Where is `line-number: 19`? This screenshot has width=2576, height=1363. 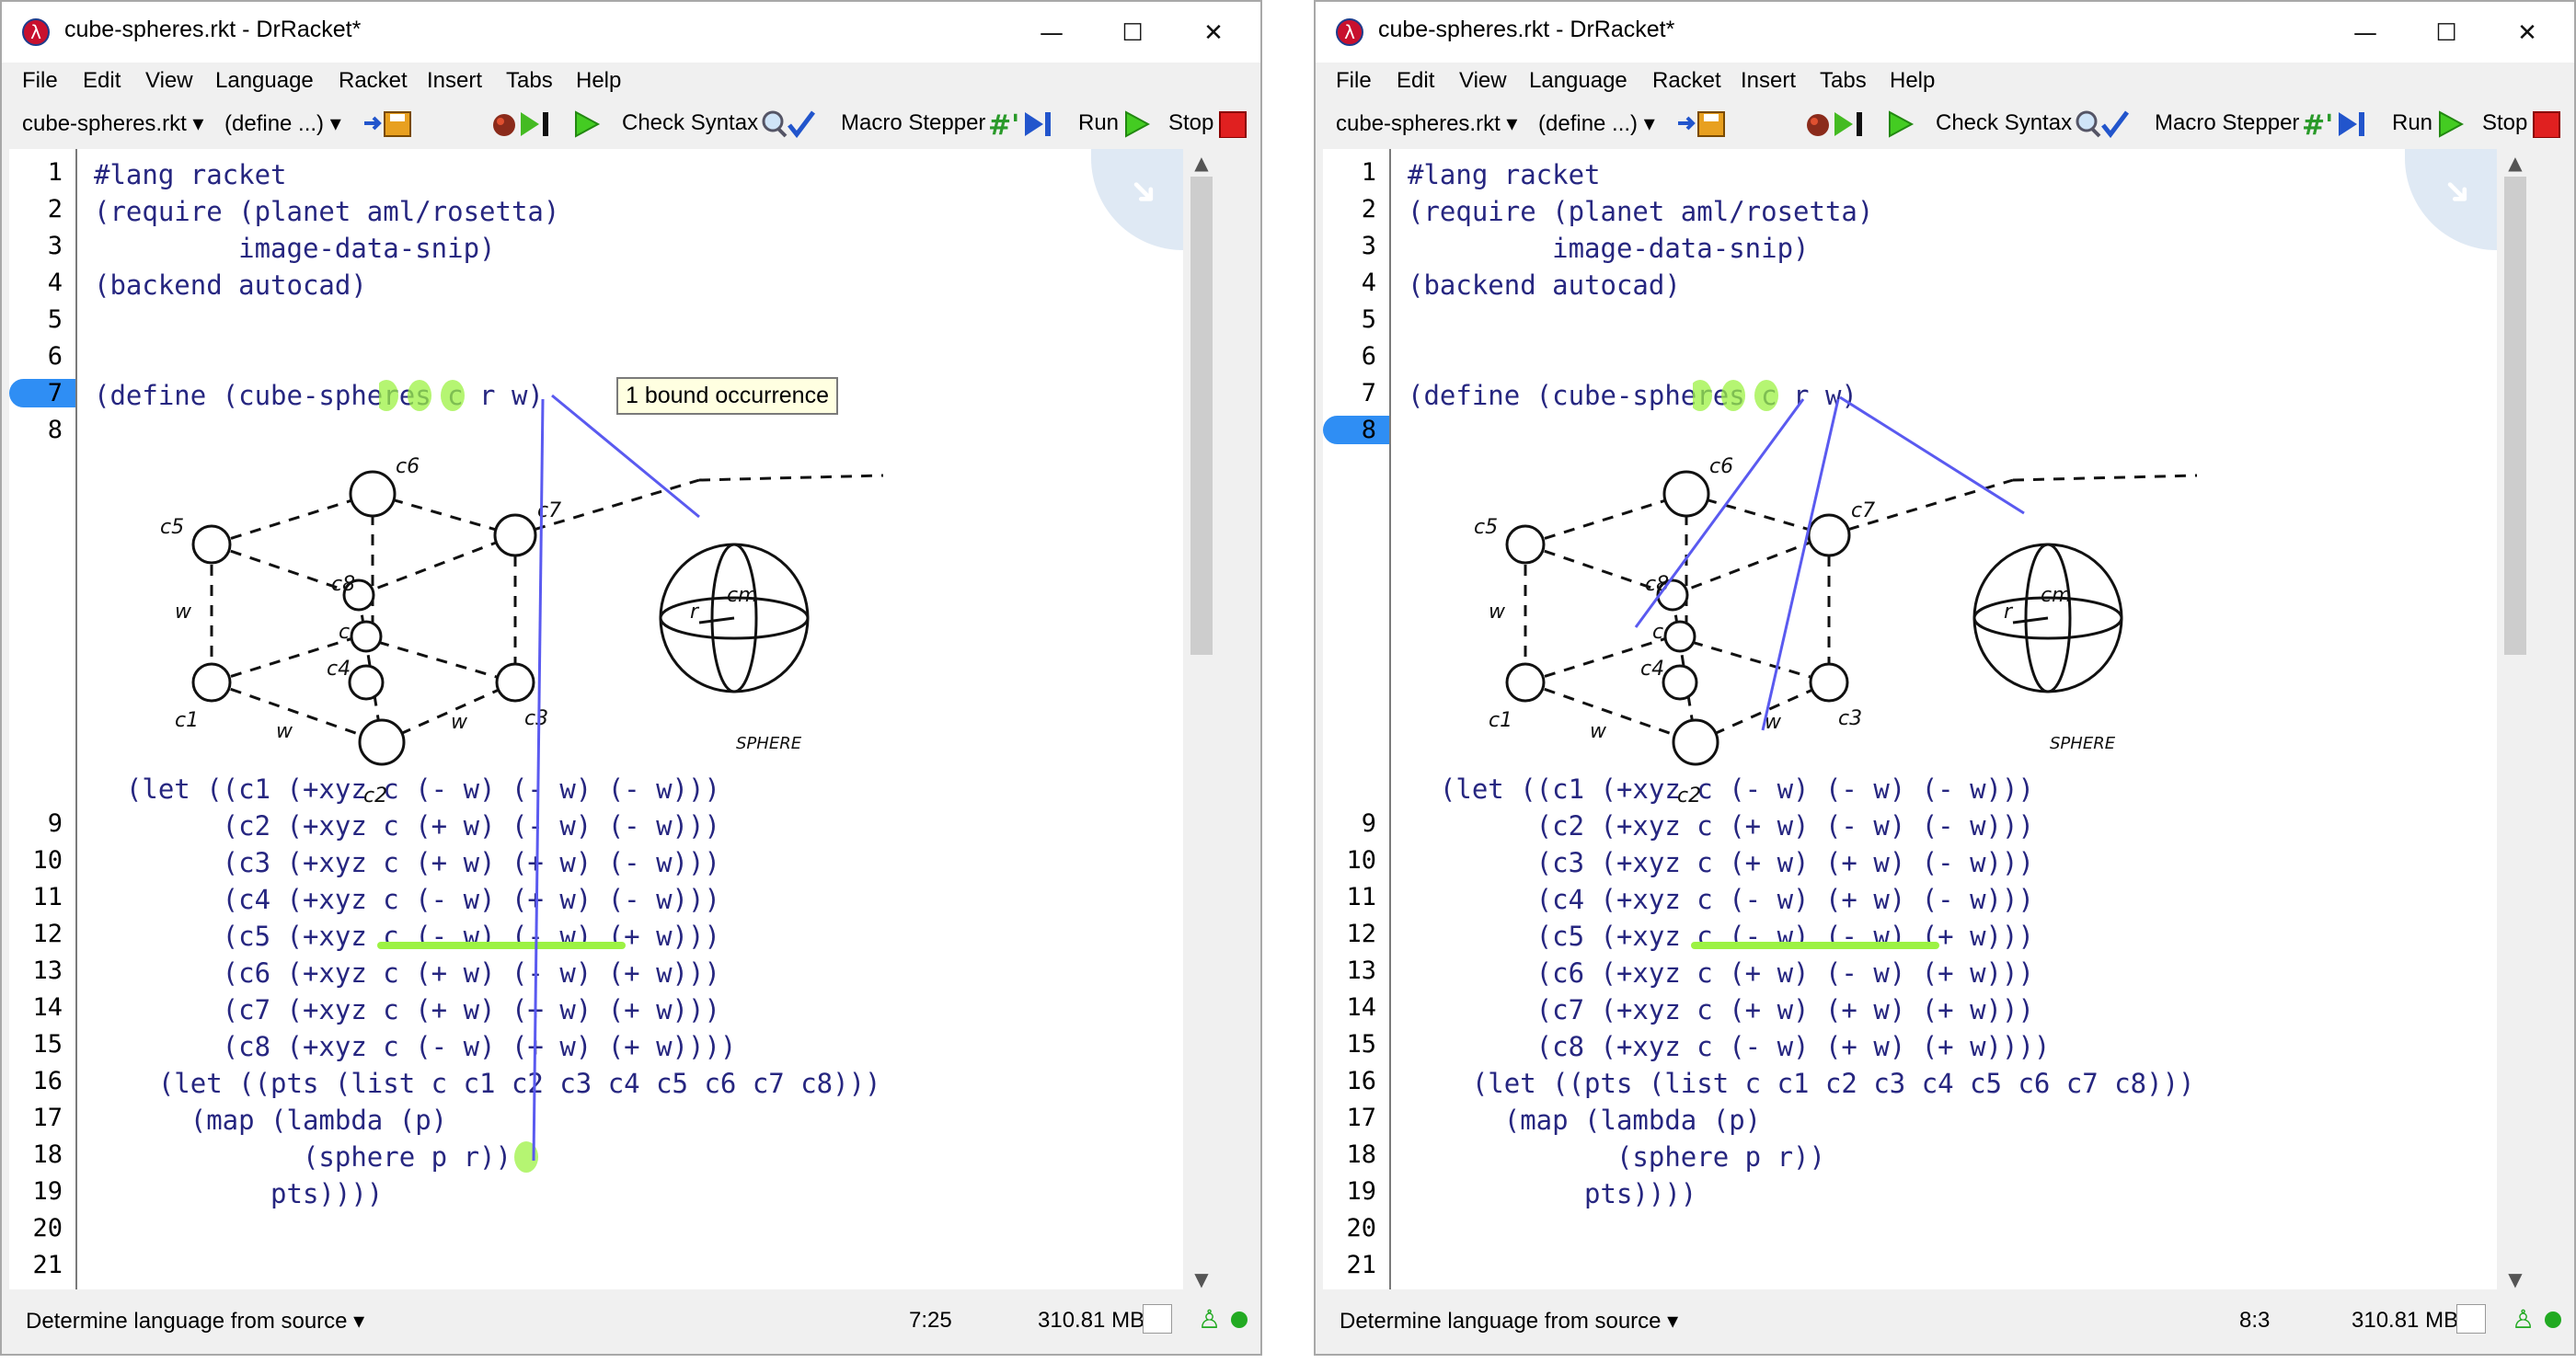
line-number: 19 is located at coordinates (47, 1191).